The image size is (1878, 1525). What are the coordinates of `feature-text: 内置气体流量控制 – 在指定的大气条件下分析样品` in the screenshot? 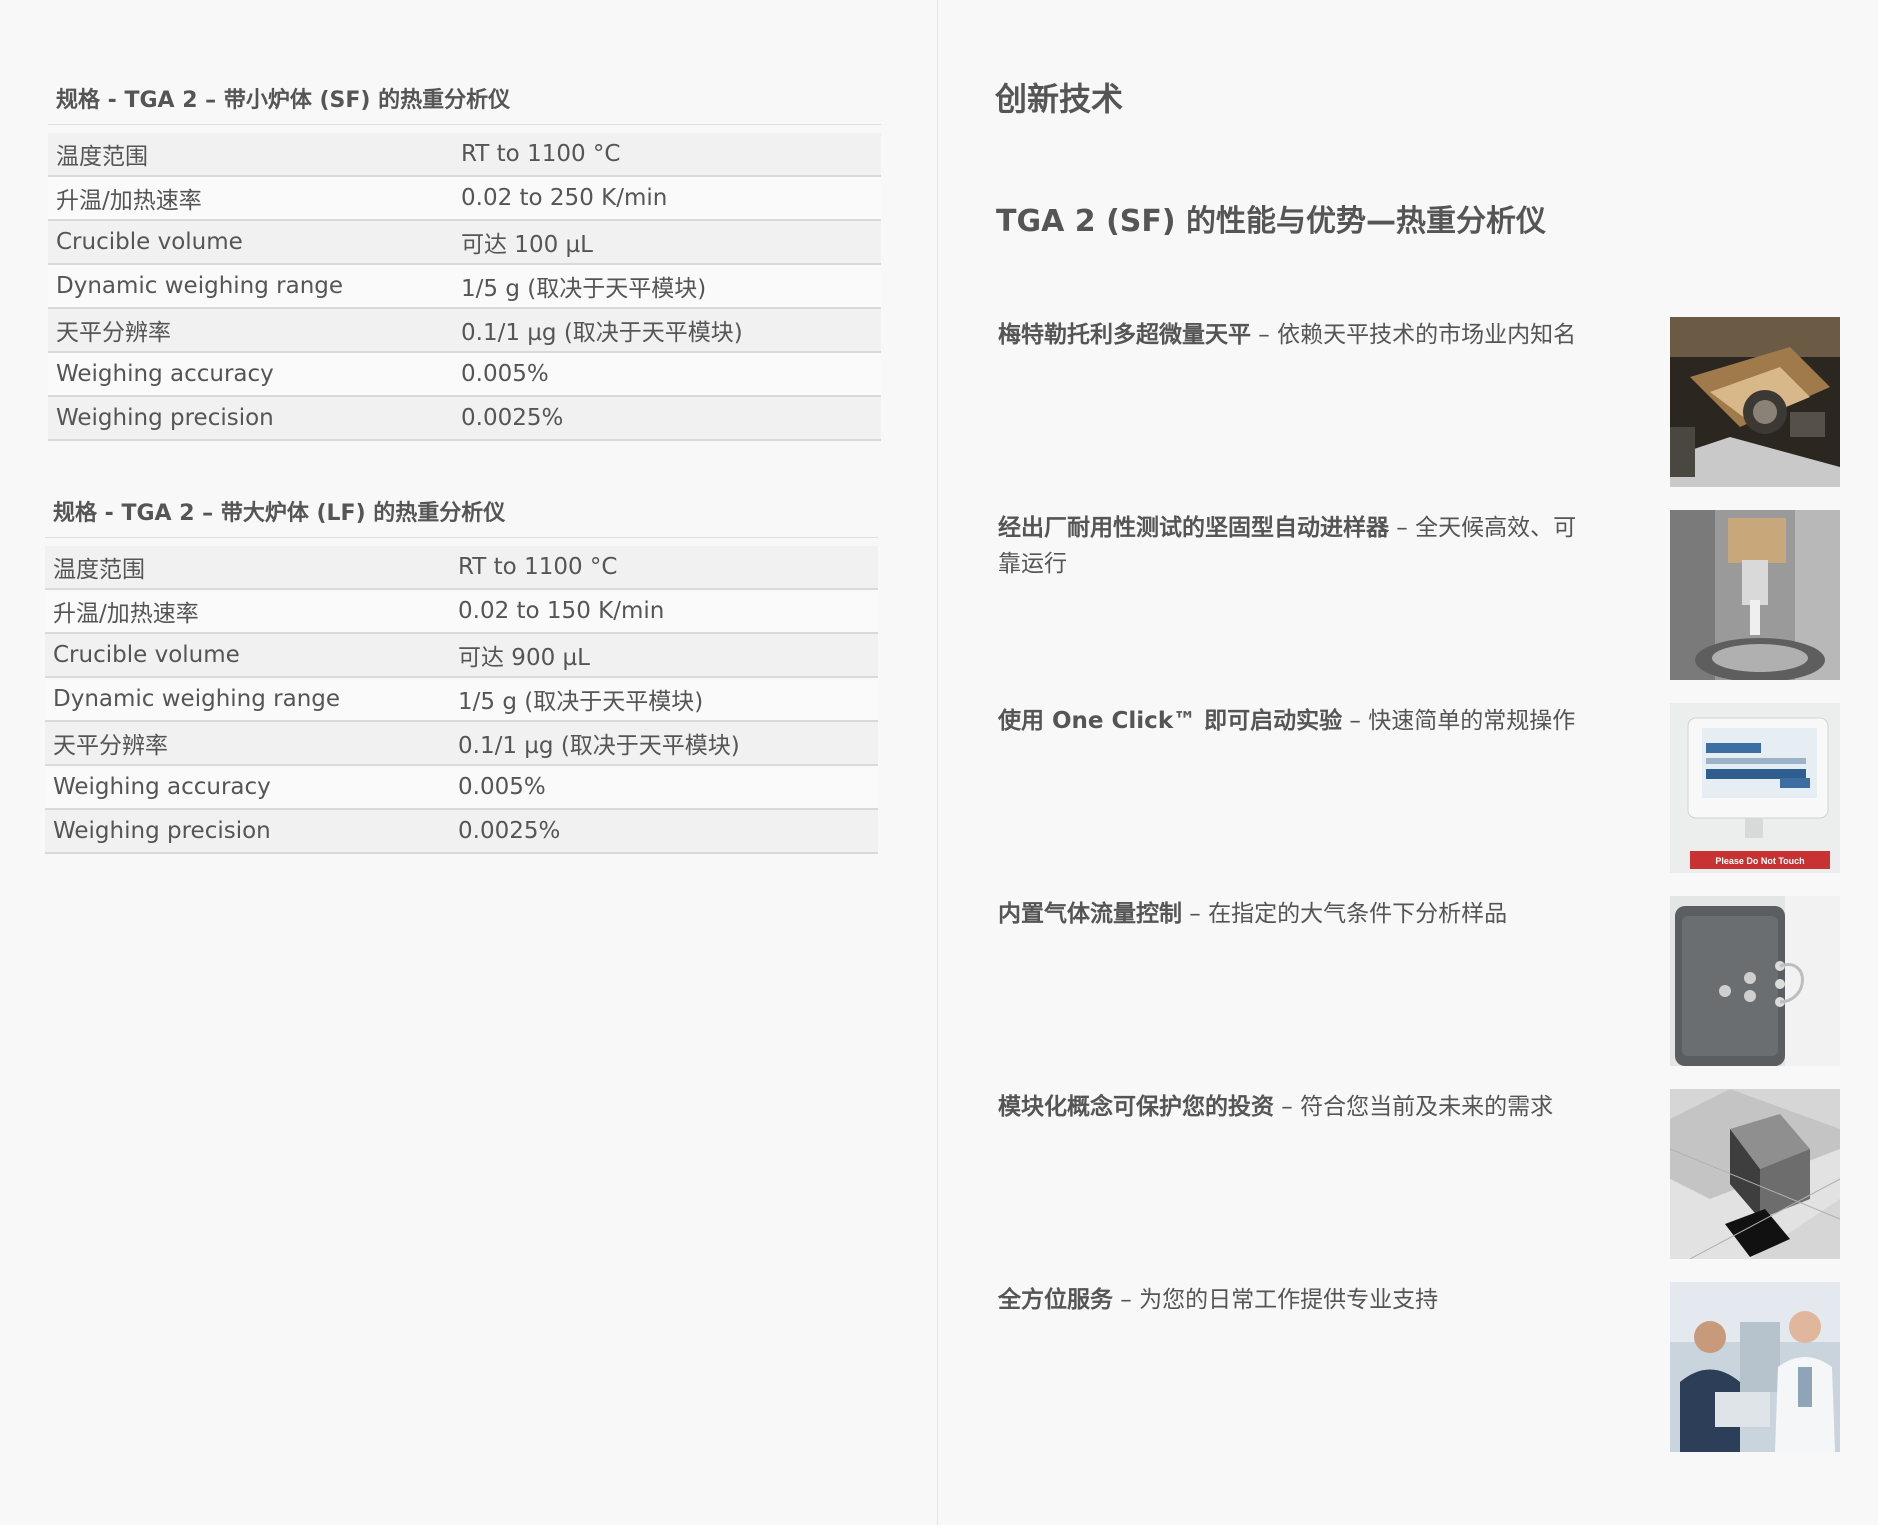 It's located at (1294, 914).